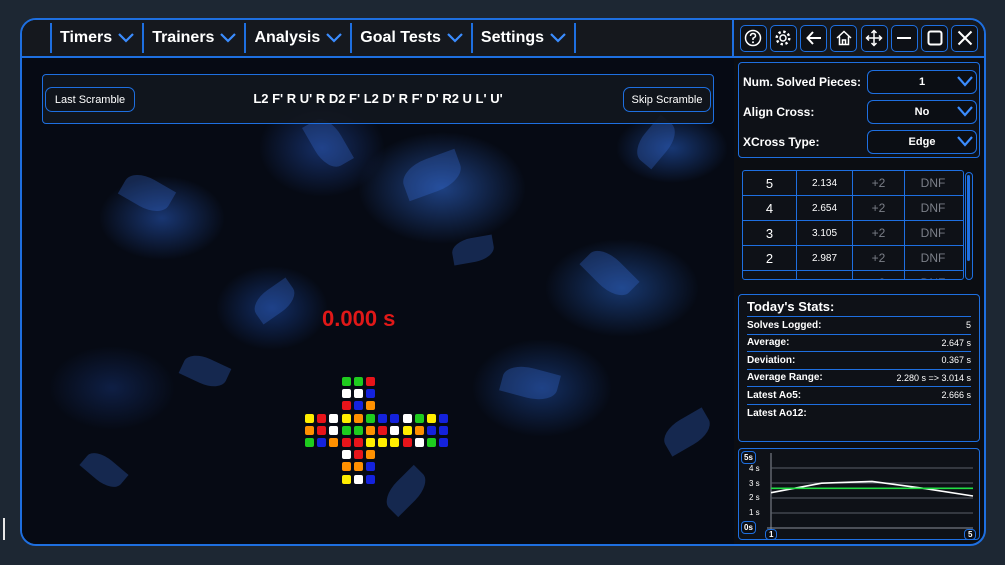  I want to click on align-cross-select: No, so click(922, 112).